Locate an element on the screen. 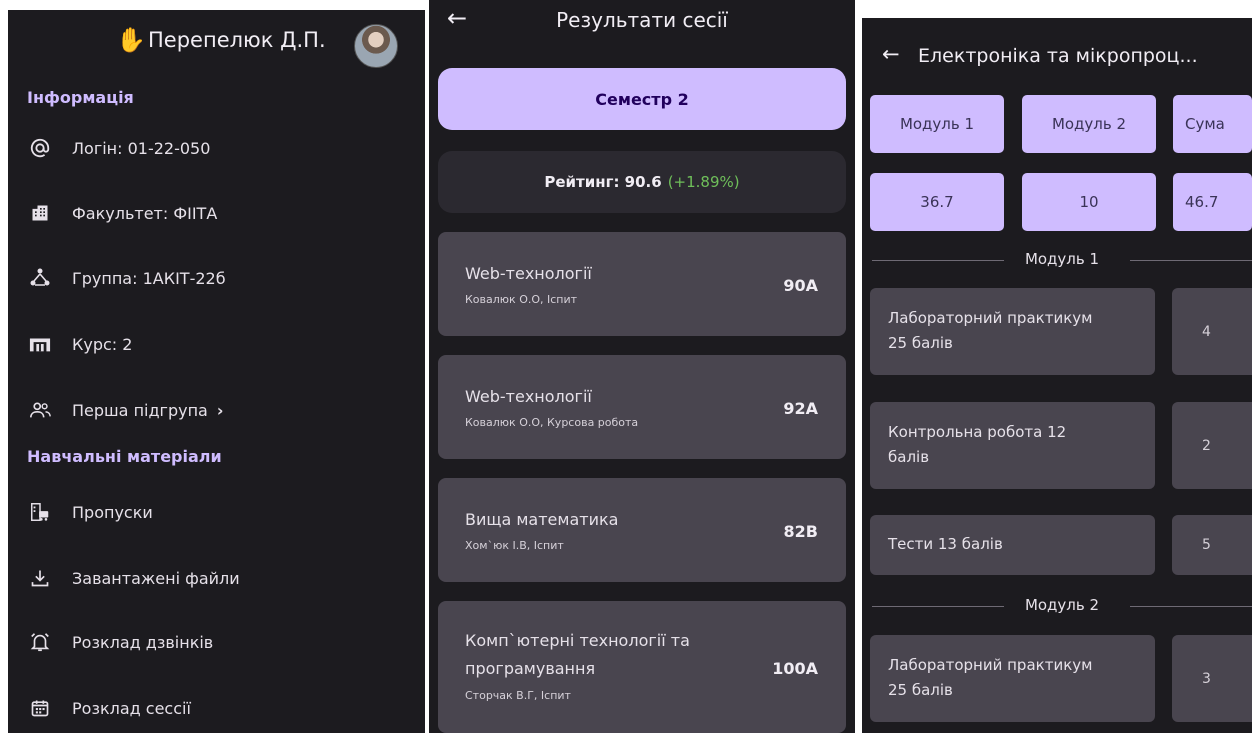 The height and width of the screenshot is (733, 1252). bells-schedule-item: Розклад дзвінків is located at coordinates (216, 644).